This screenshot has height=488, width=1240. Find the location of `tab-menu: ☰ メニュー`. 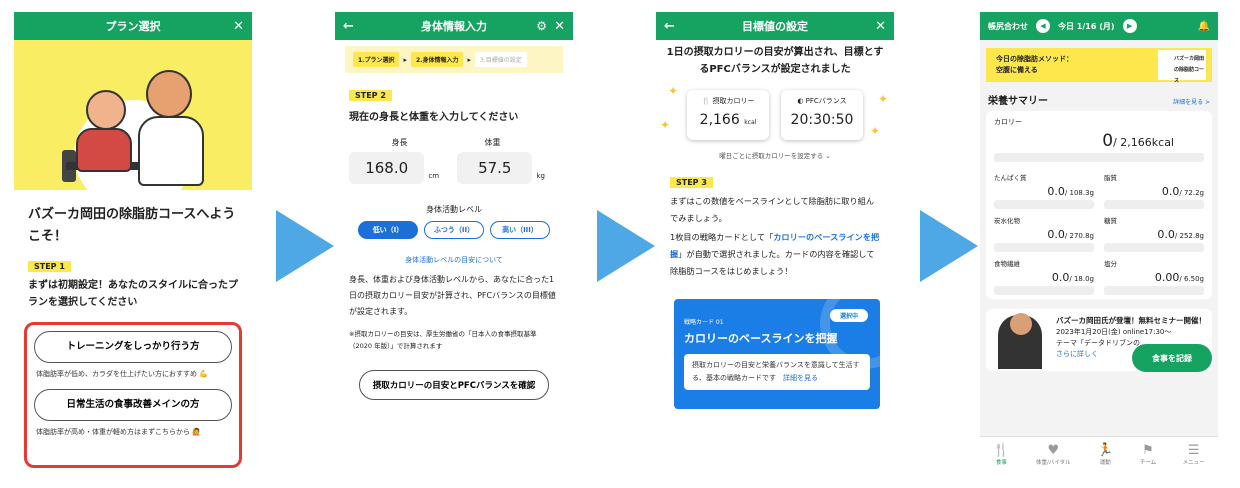

tab-menu: ☰ メニュー is located at coordinates (1194, 454).